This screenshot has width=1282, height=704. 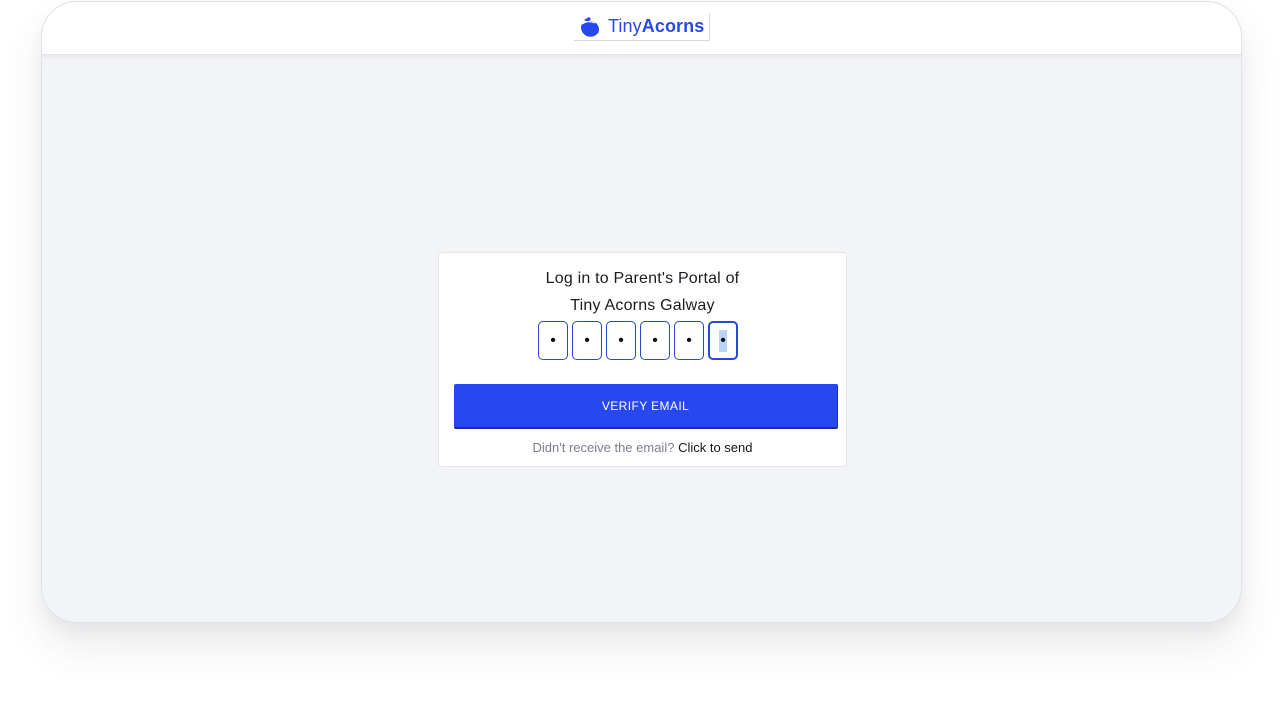 I want to click on resend-row: Didn't receive the email? Click to send, so click(x=642, y=447).